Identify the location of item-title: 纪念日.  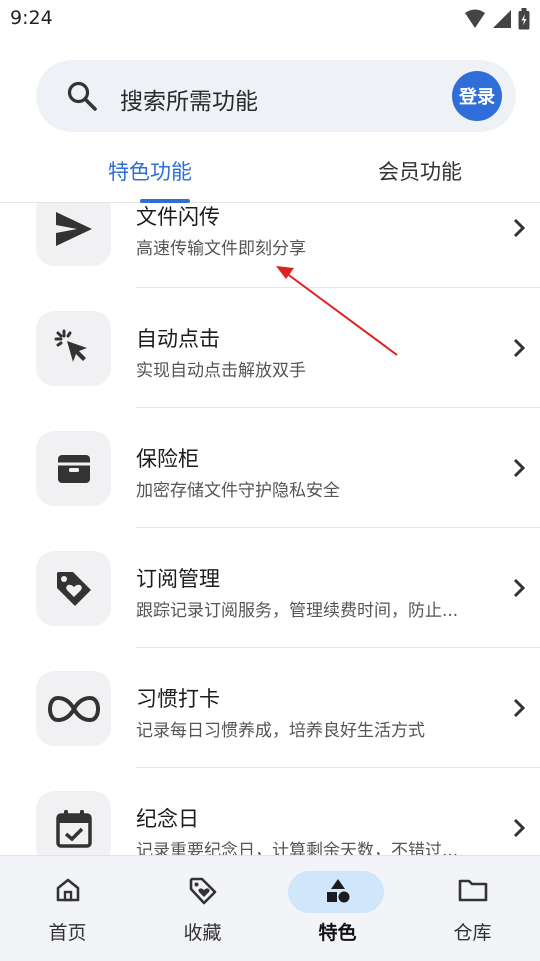
(167, 819).